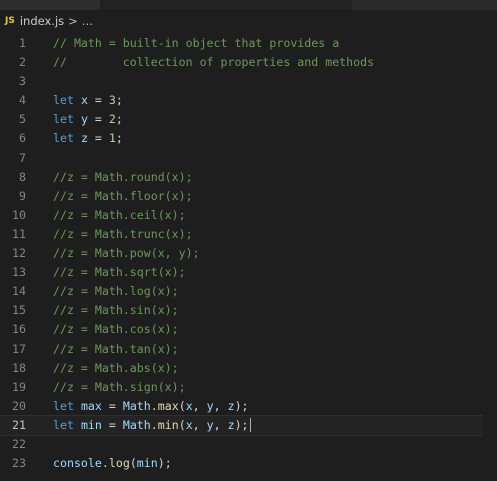 Image resolution: width=497 pixels, height=481 pixels. Describe the element at coordinates (248, 272) in the screenshot. I see `code-line: 13 //z = Math.sqrt(x);` at that location.